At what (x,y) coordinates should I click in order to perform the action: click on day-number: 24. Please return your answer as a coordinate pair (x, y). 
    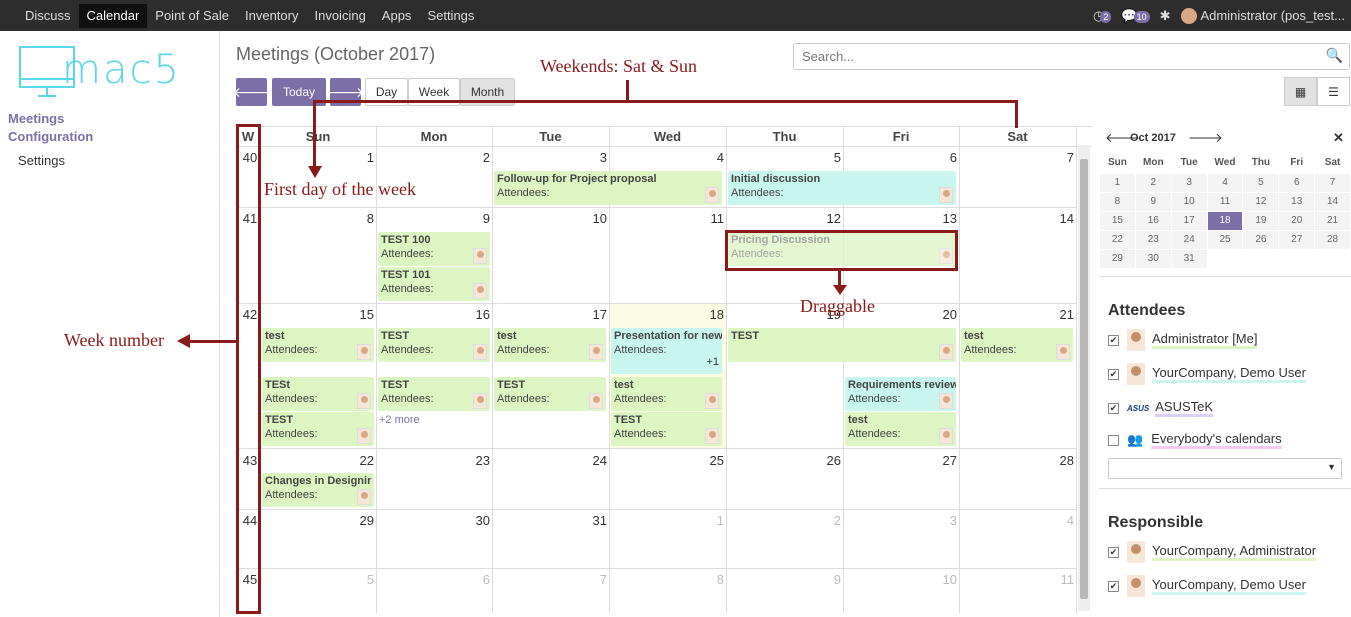
    Looking at the image, I should click on (592, 460).